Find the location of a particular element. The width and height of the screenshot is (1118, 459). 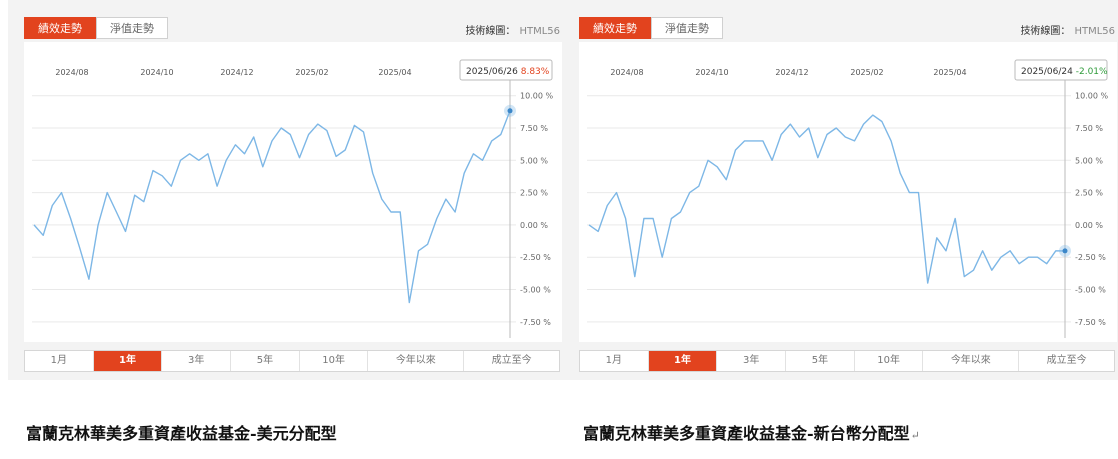

fund-caption-twd: 富蘭克林華美多重資產收益基金-新台幣分配型↵ is located at coordinates (751, 432).